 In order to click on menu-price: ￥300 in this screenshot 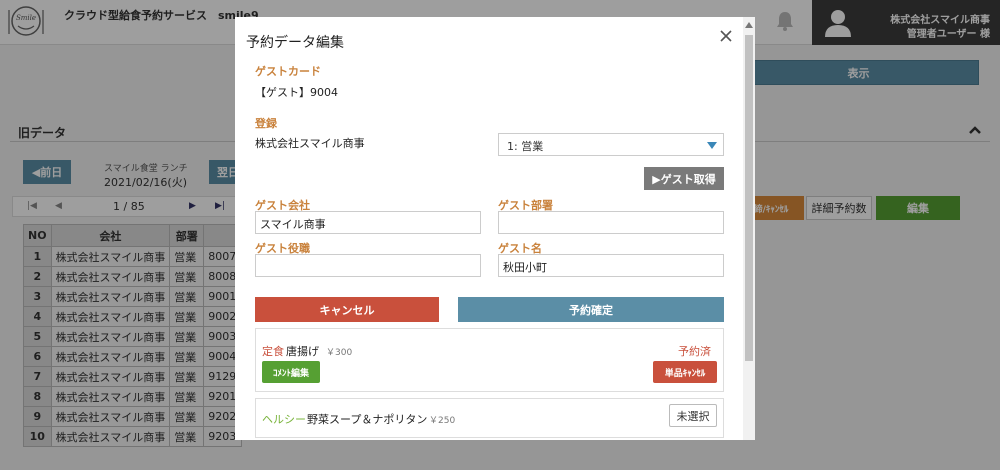, I will do `click(339, 353)`.